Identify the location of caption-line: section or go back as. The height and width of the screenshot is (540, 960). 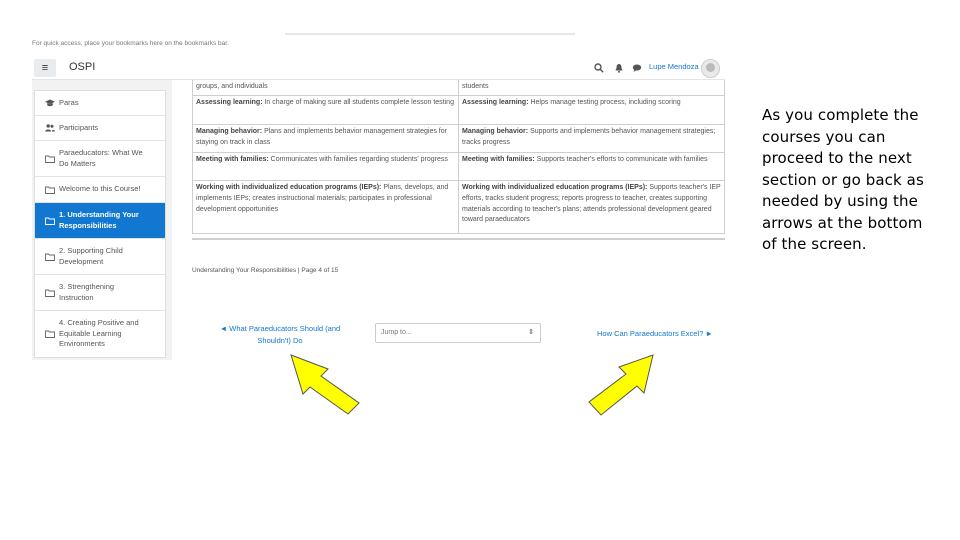
(843, 179).